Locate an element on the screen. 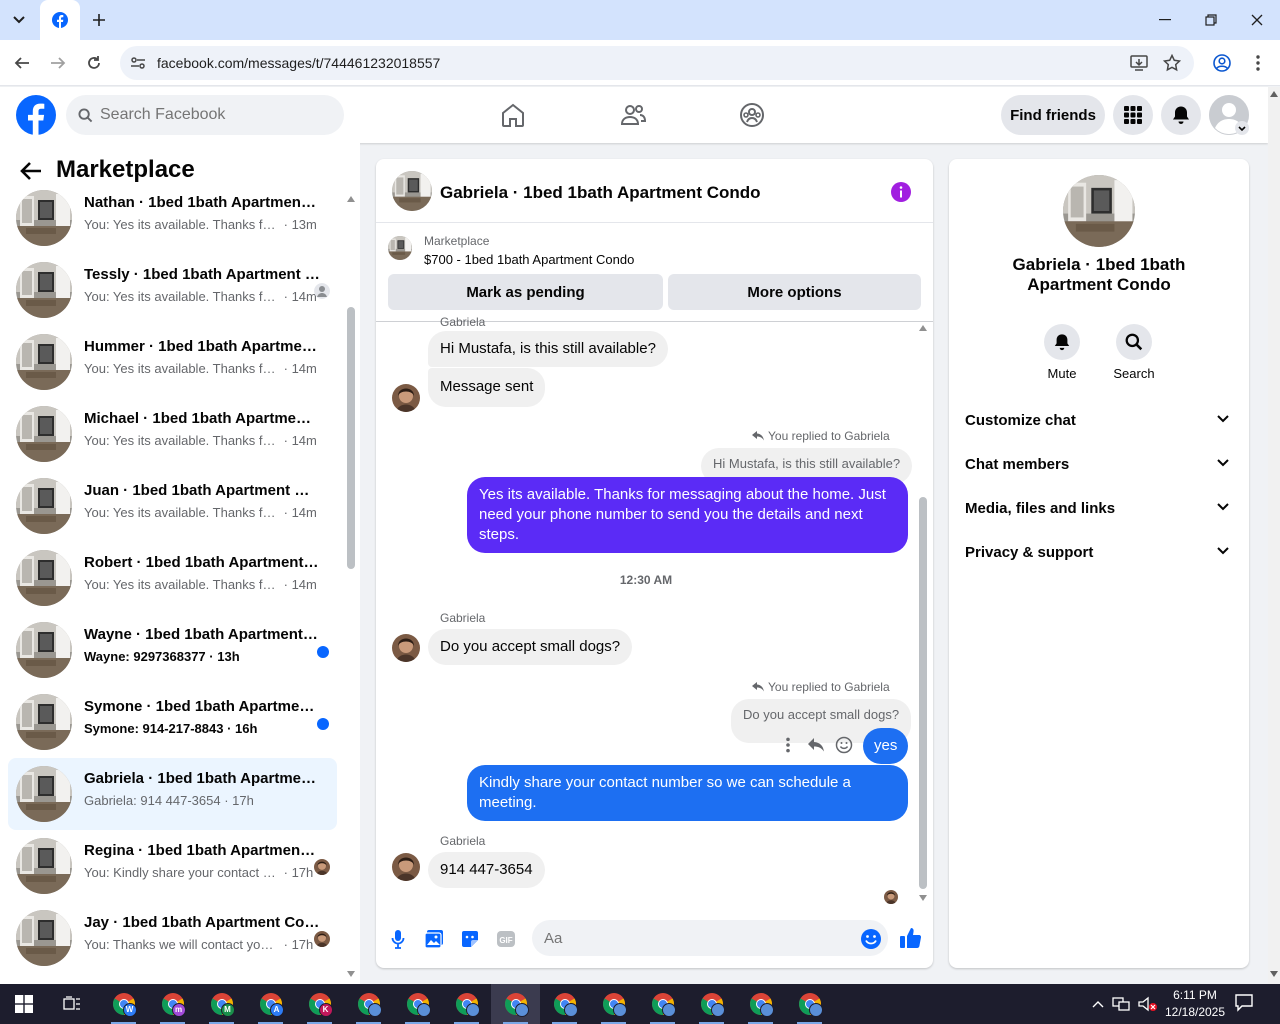  mark-as-pending-button: Mark as pending is located at coordinates (525, 292).